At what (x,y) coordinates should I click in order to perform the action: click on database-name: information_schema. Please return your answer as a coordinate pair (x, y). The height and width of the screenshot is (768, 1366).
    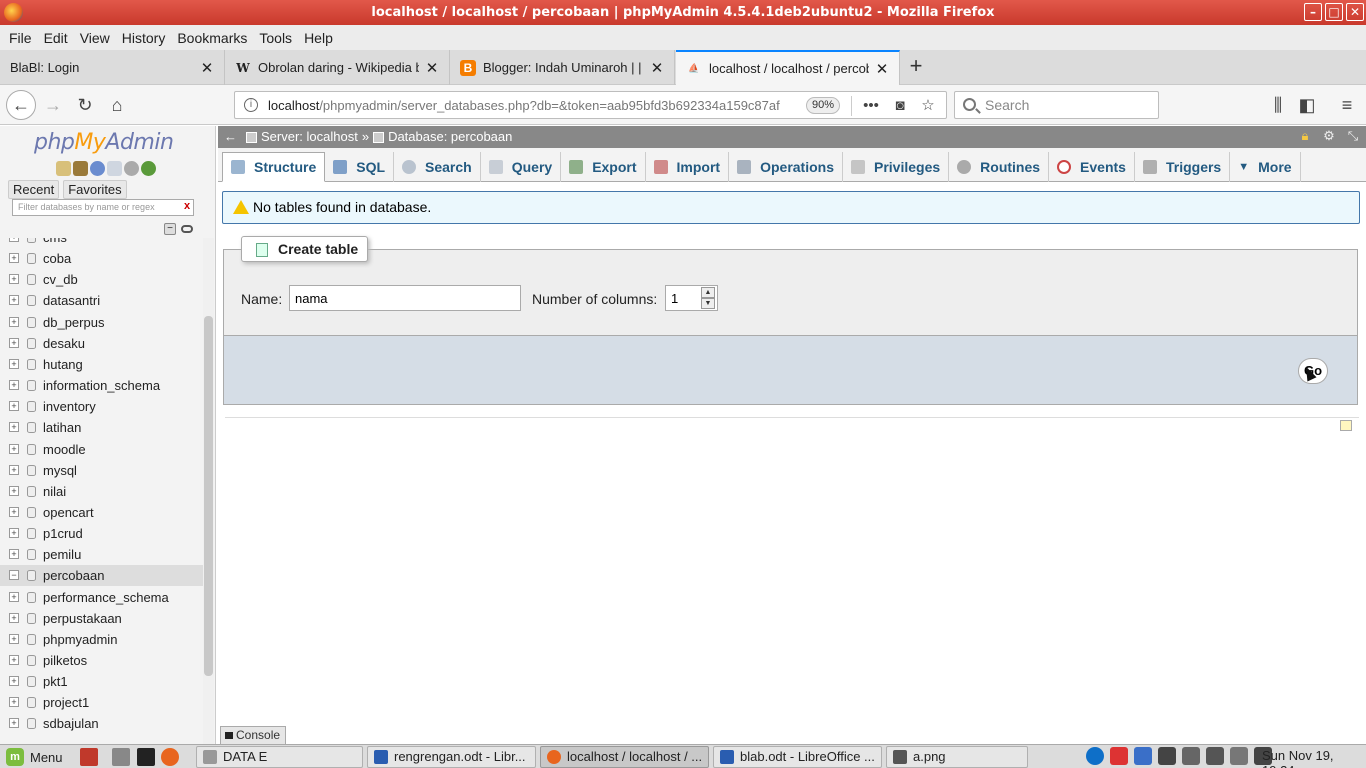
    Looking at the image, I should click on (101, 385).